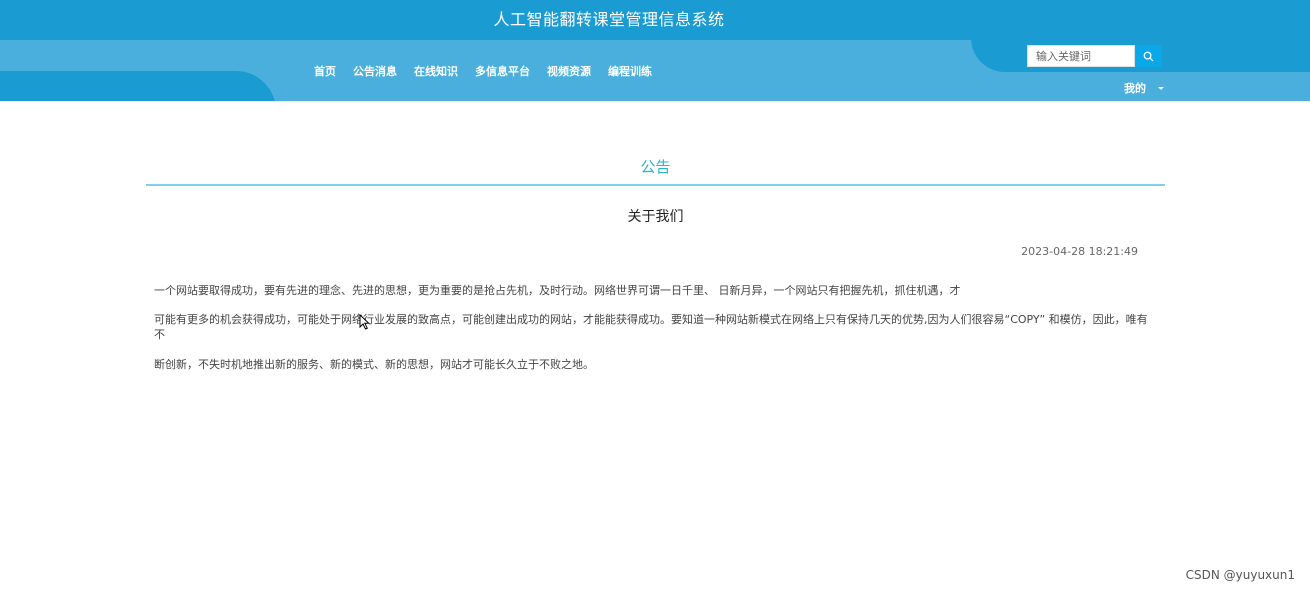  I want to click on nav-announcements: 公告消息, so click(375, 72).